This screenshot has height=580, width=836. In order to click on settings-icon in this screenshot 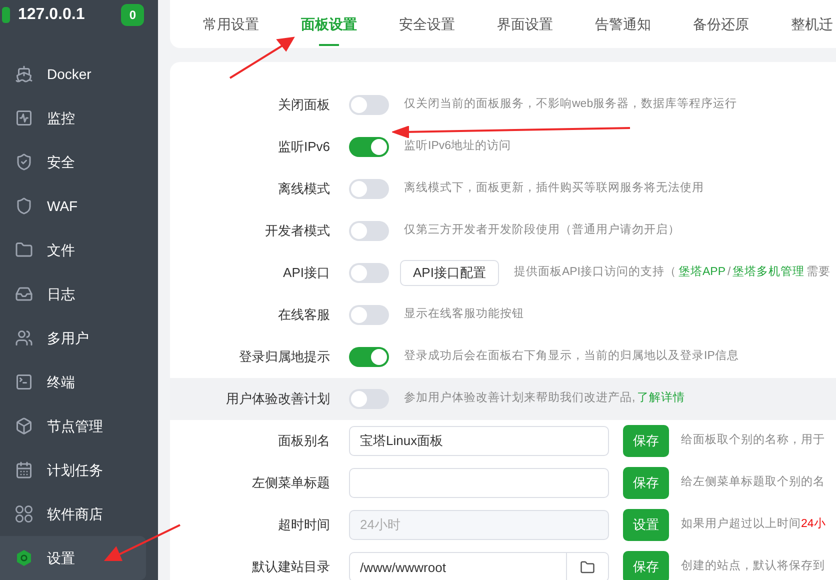, I will do `click(24, 558)`.